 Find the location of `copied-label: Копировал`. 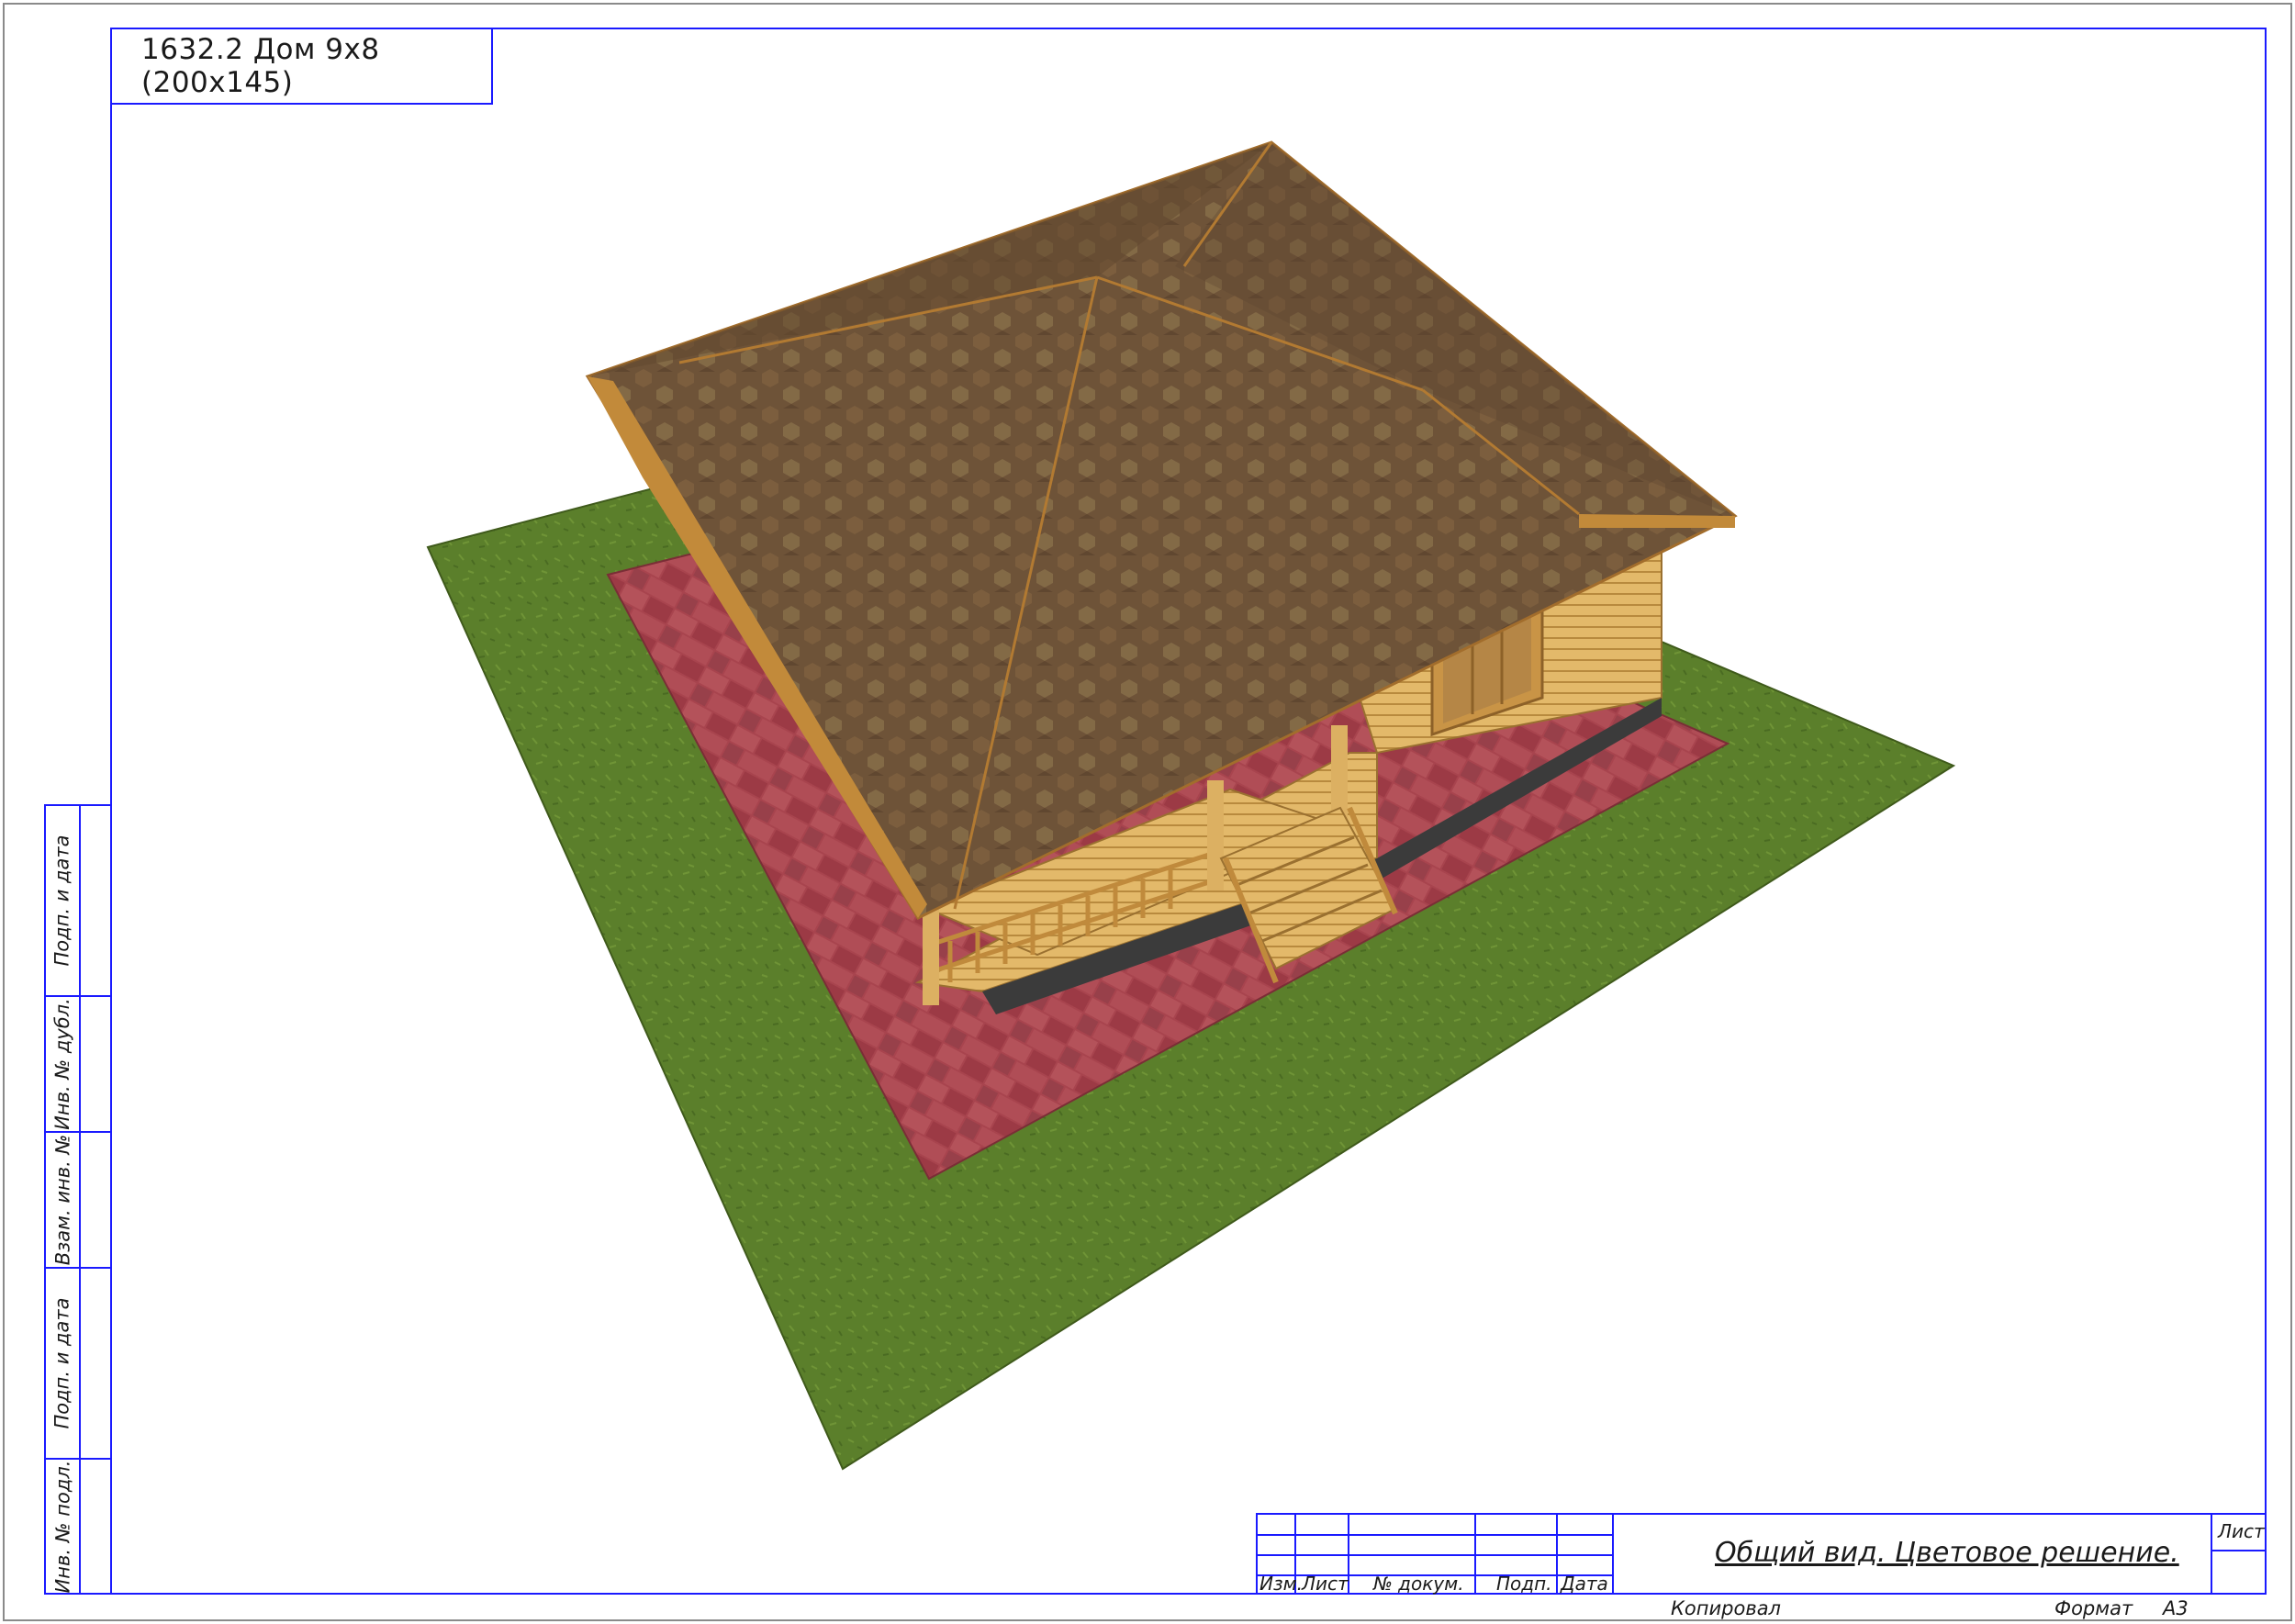

copied-label: Копировал is located at coordinates (1726, 1608).